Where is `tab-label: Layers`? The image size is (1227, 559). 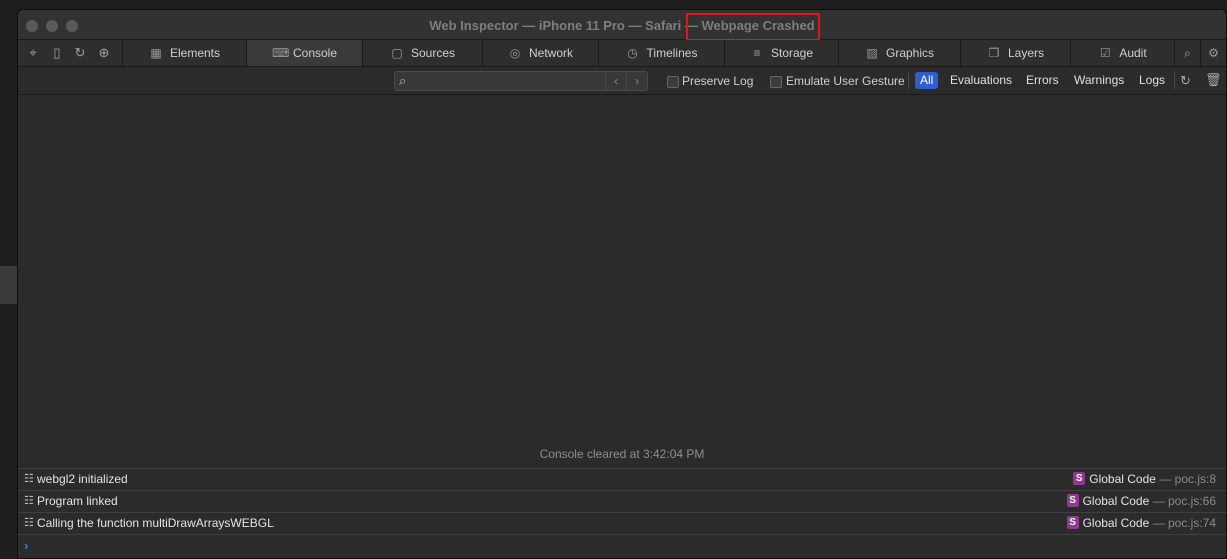 tab-label: Layers is located at coordinates (1026, 53).